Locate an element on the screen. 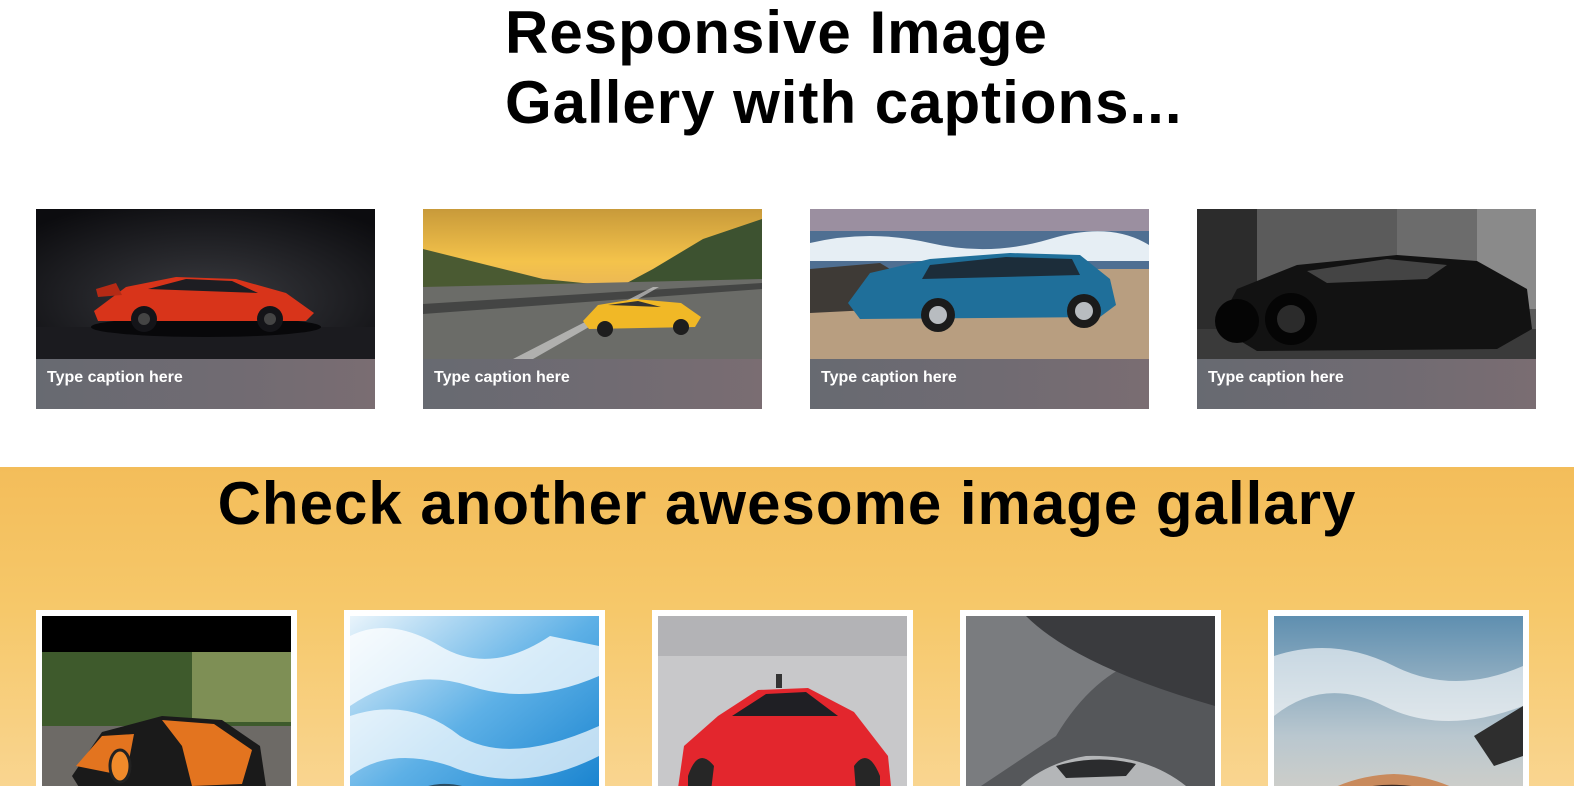 The image size is (1574, 786). blue-suv-image is located at coordinates (979, 284).